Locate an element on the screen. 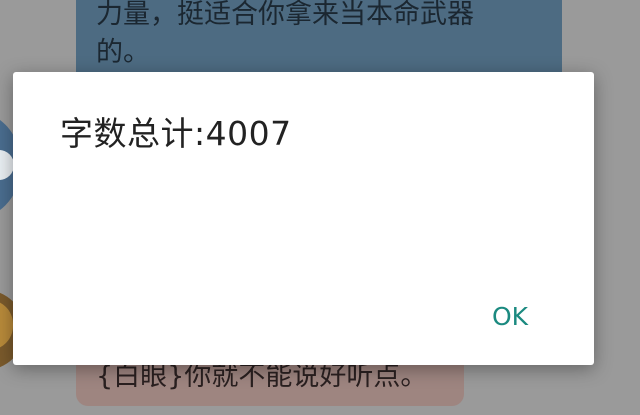 The width and height of the screenshot is (640, 415). ok-button: OK is located at coordinates (510, 317).